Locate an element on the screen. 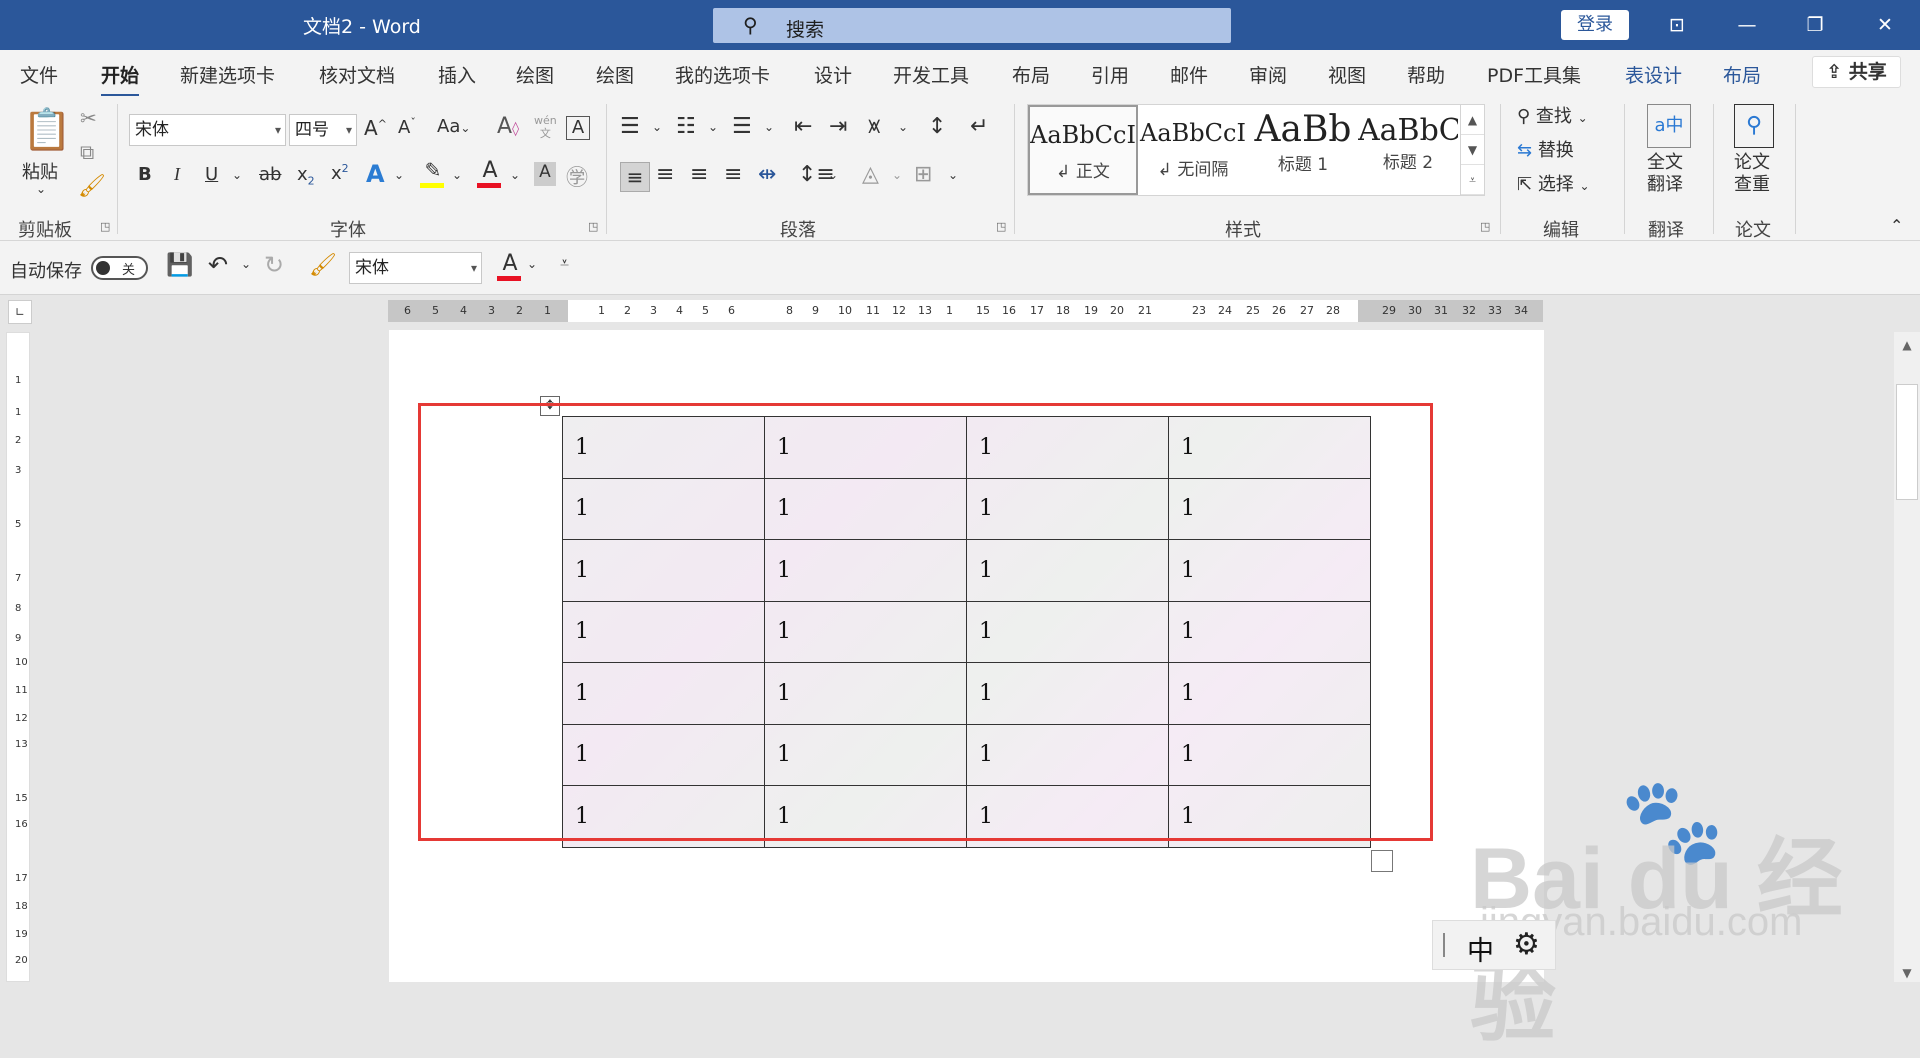  save-icon: 💾 is located at coordinates (179, 265).